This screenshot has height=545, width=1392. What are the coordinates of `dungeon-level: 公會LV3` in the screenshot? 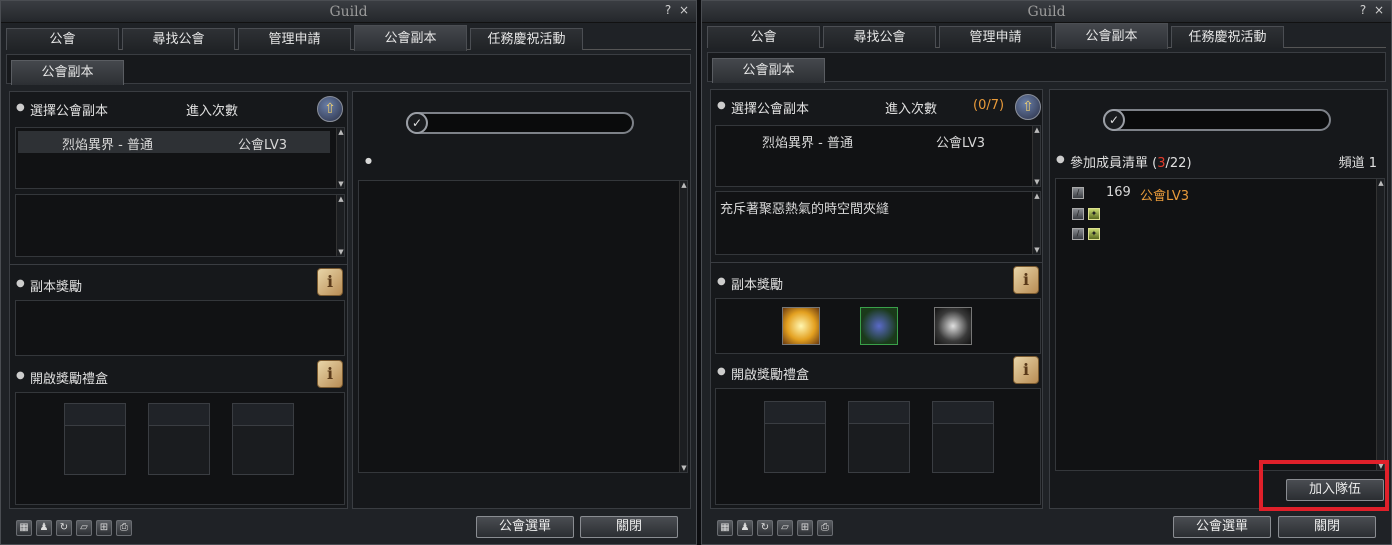 It's located at (262, 145).